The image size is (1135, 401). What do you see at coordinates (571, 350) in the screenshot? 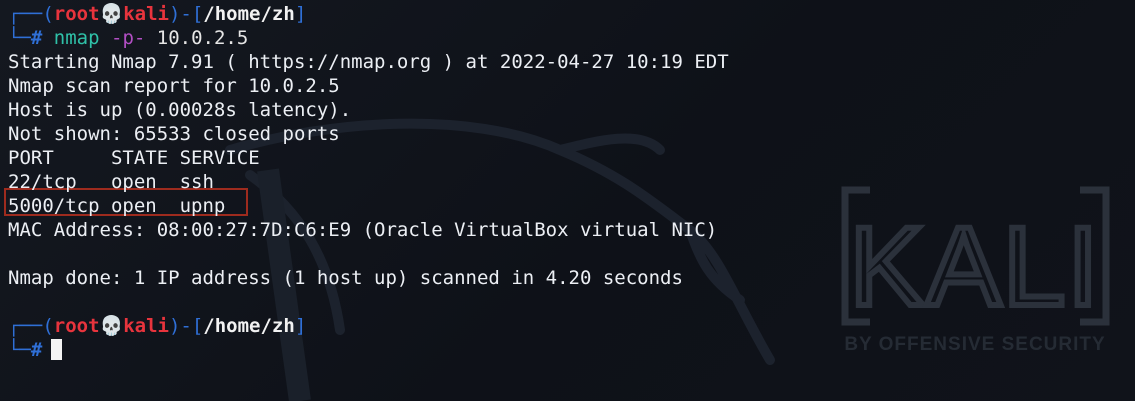
I see `prompt-line-2-input: └─#` at bounding box center [571, 350].